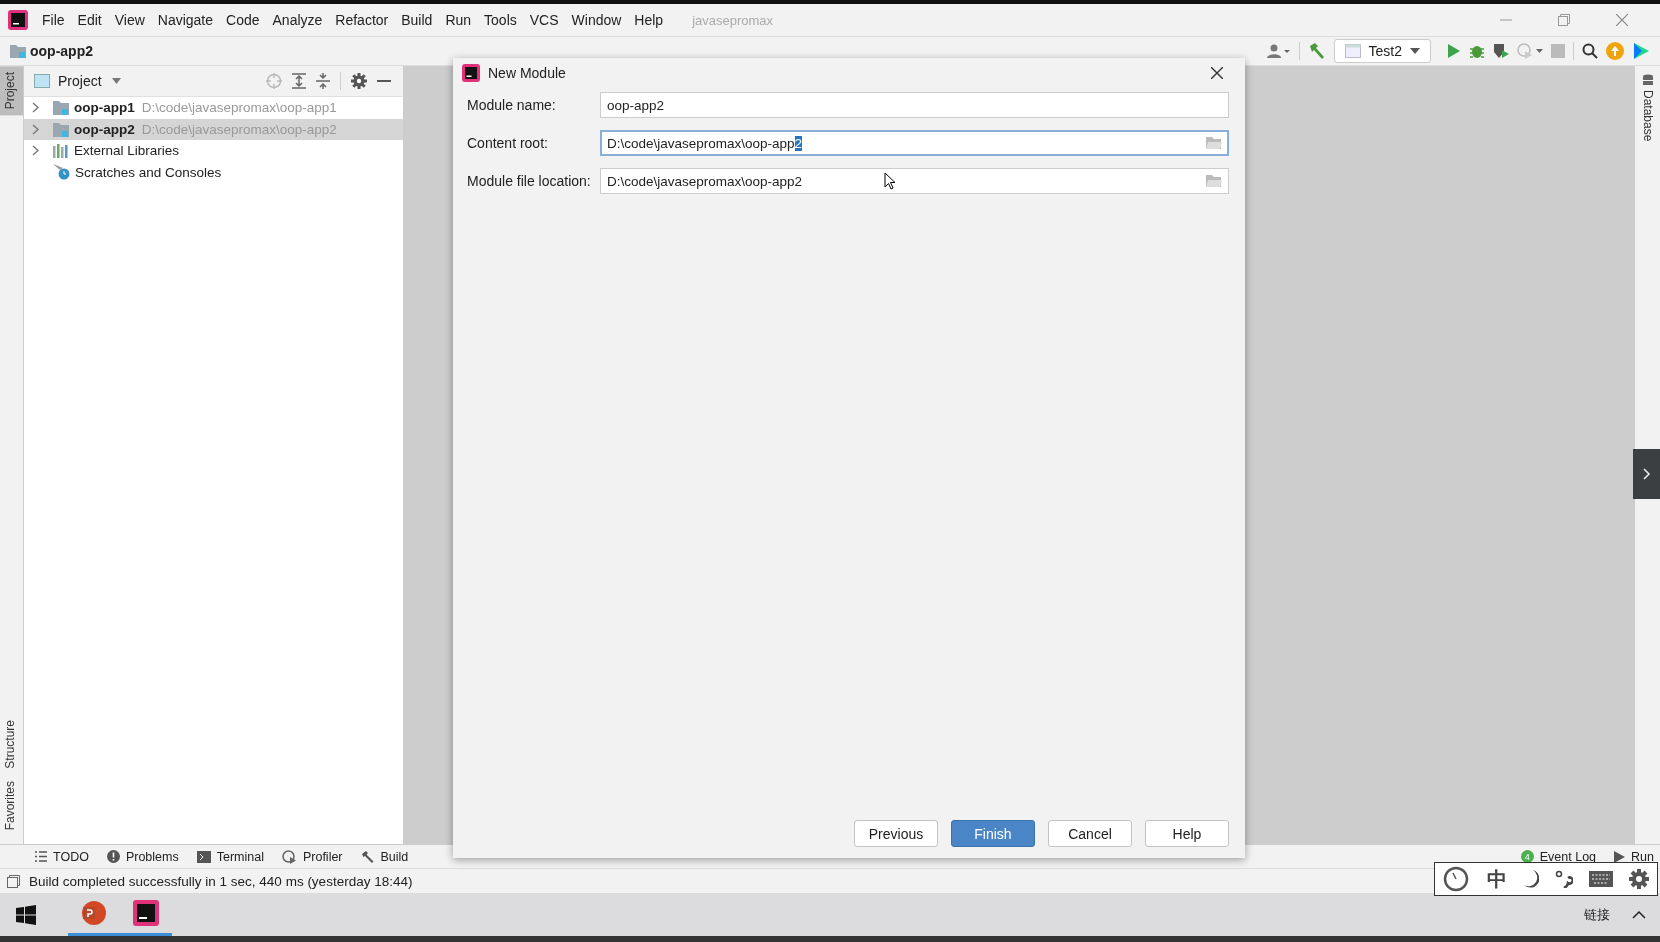 This screenshot has width=1660, height=942. Describe the element at coordinates (61, 51) in the screenshot. I see `breadcrumb: oop-app2` at that location.